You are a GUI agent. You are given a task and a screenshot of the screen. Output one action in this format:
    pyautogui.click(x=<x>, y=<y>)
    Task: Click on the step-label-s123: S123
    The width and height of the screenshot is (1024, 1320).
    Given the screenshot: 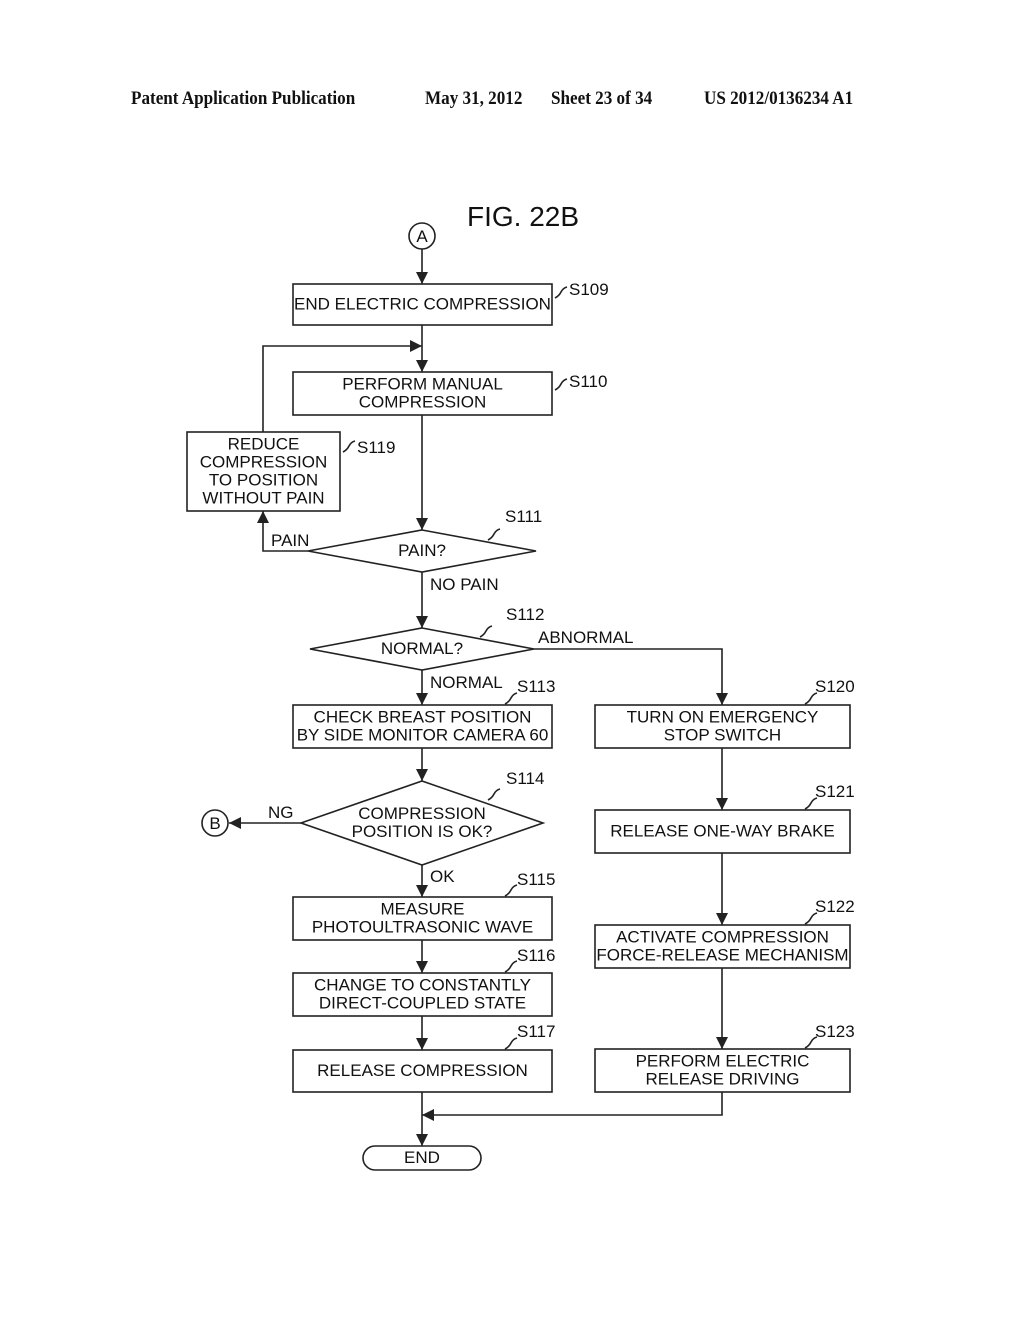 What is the action you would take?
    pyautogui.click(x=829, y=1035)
    